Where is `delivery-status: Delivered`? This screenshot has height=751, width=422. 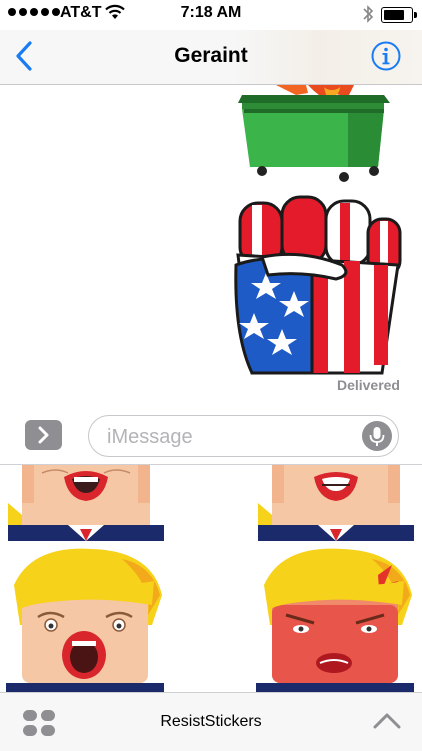
delivery-status: Delivered is located at coordinates (368, 385).